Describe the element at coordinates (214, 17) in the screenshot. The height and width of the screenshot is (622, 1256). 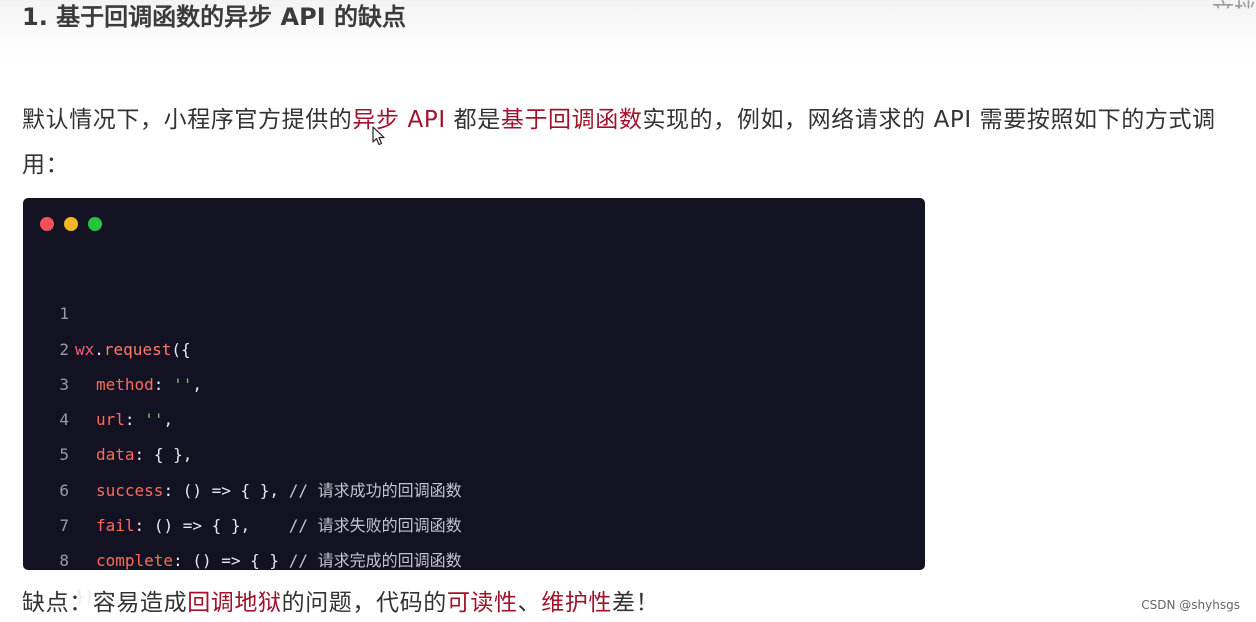
I see `section-heading: 1. 基于回调函数的异步 API 的缺点` at that location.